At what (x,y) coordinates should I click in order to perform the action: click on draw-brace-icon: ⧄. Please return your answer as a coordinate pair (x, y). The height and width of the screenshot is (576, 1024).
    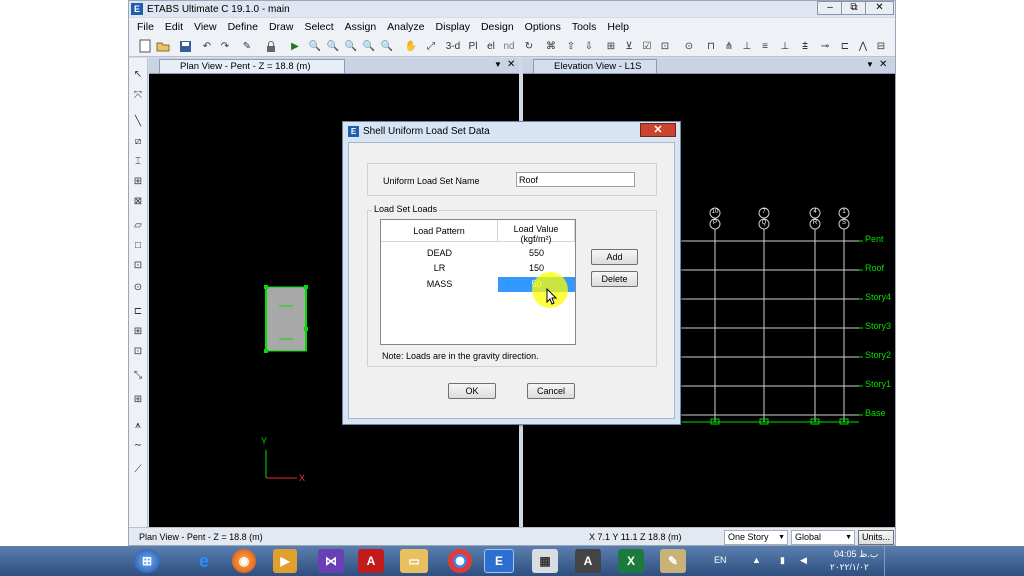
    Looking at the image, I should click on (138, 141).